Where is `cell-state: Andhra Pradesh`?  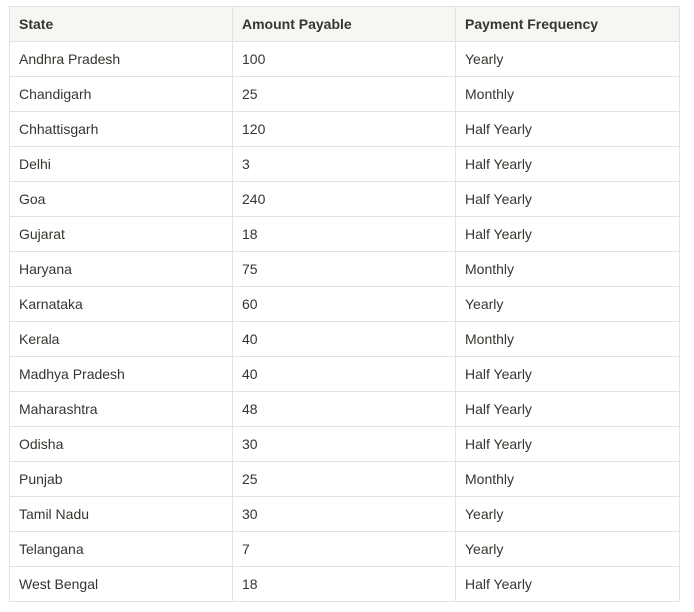
cell-state: Andhra Pradesh is located at coordinates (121, 59).